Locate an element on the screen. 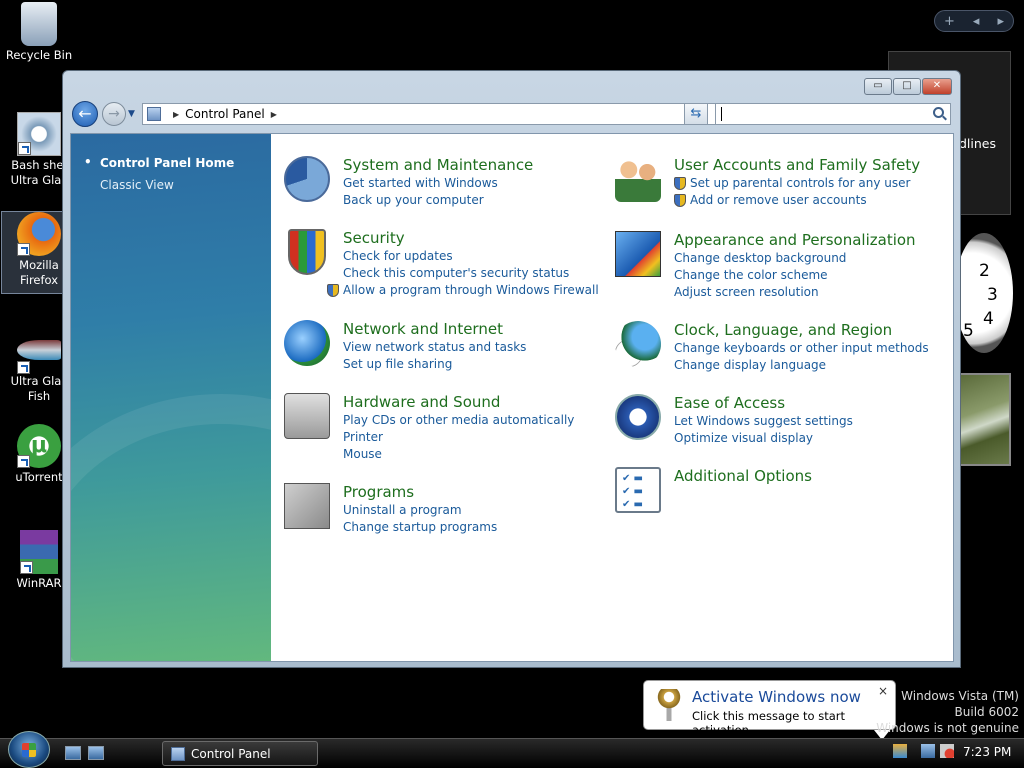  back-arrow-icon: ← is located at coordinates (85, 113).